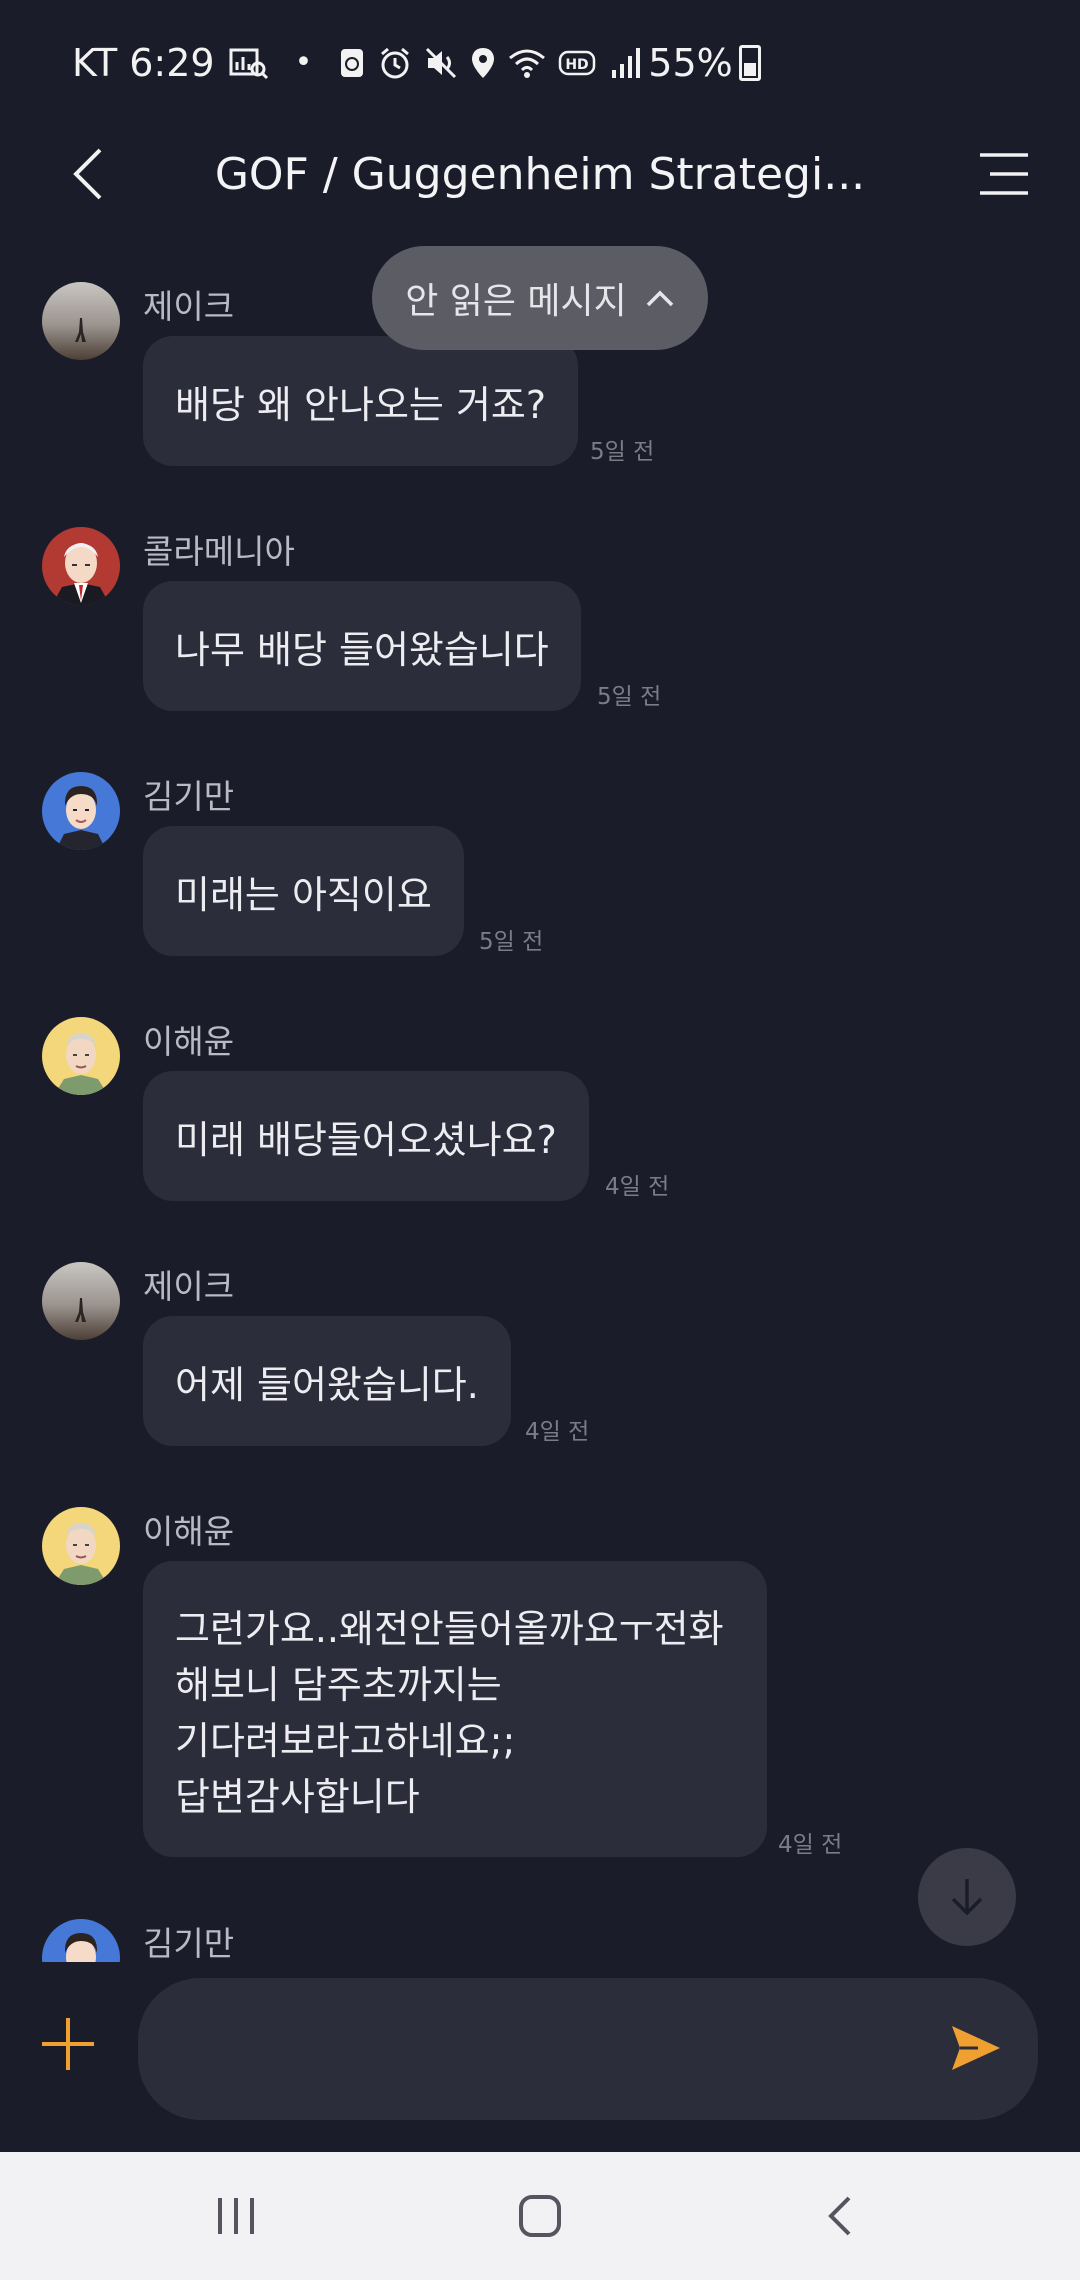 The height and width of the screenshot is (2280, 1080). I want to click on message-text: 어제 들어왔습니다., so click(327, 1384).